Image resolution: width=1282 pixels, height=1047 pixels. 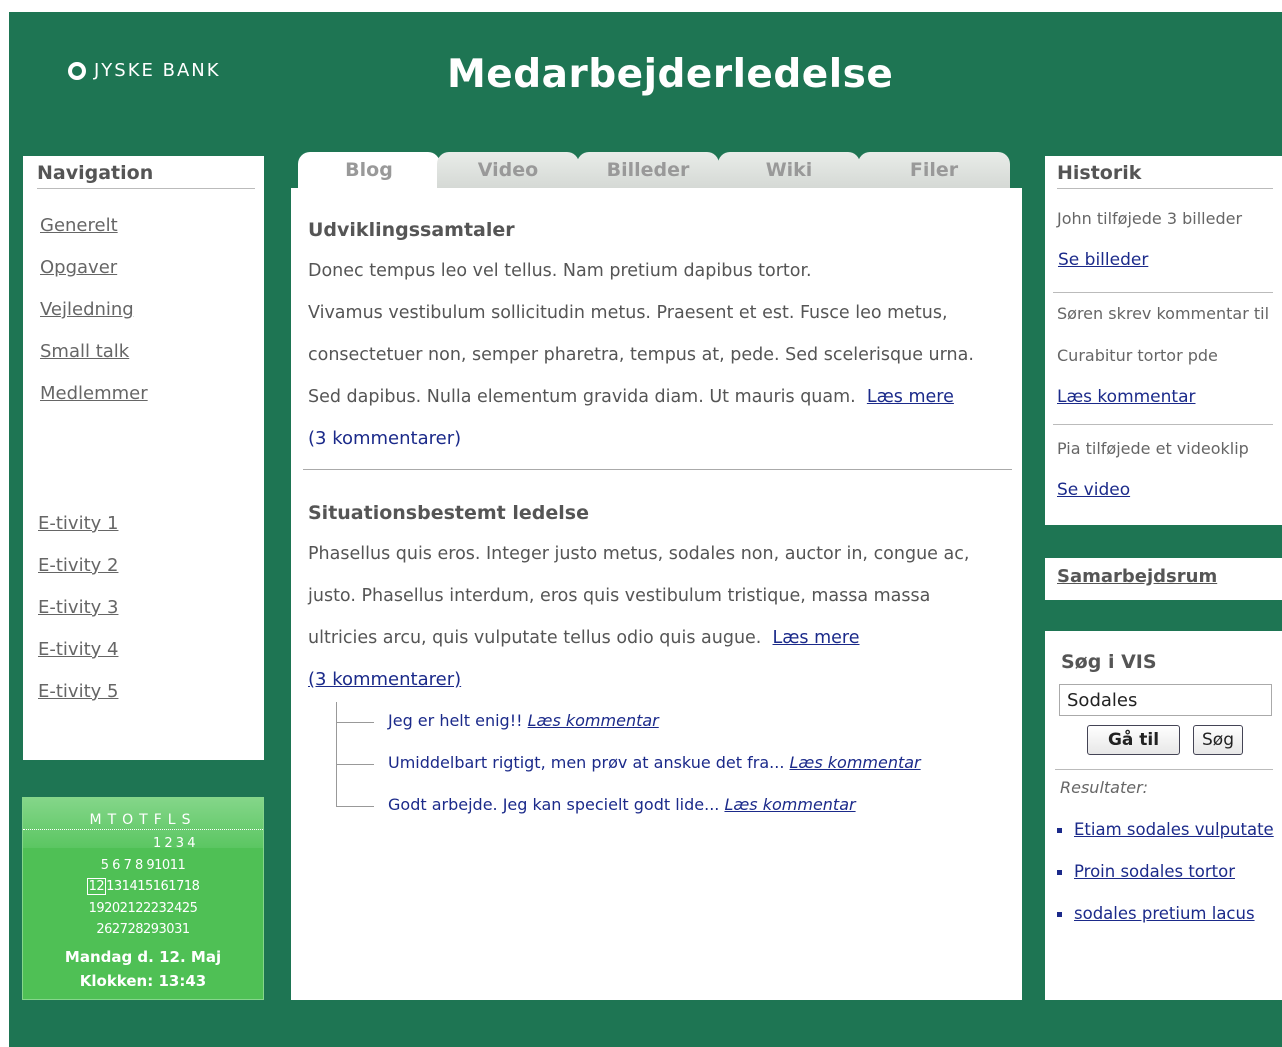 I want to click on tab-blog: Blog, so click(x=369, y=170).